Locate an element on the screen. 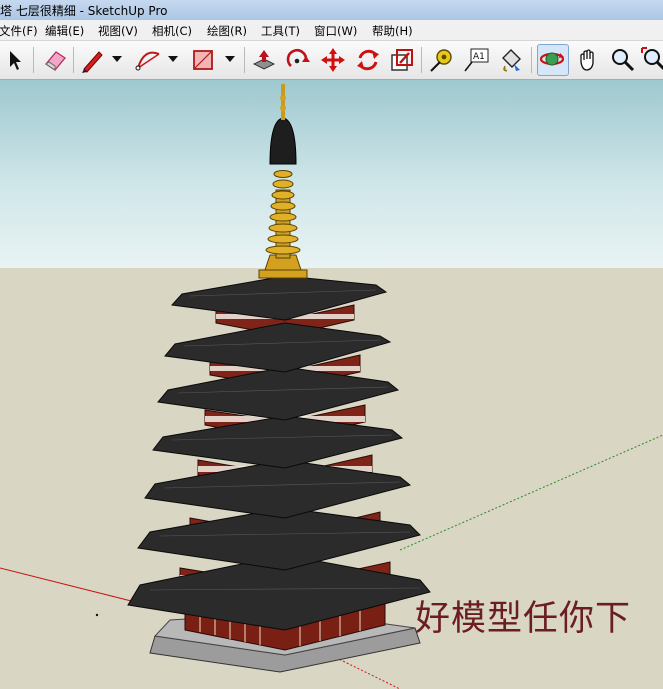 This screenshot has width=663, height=689. pencil-dropdown-icon is located at coordinates (117, 59).